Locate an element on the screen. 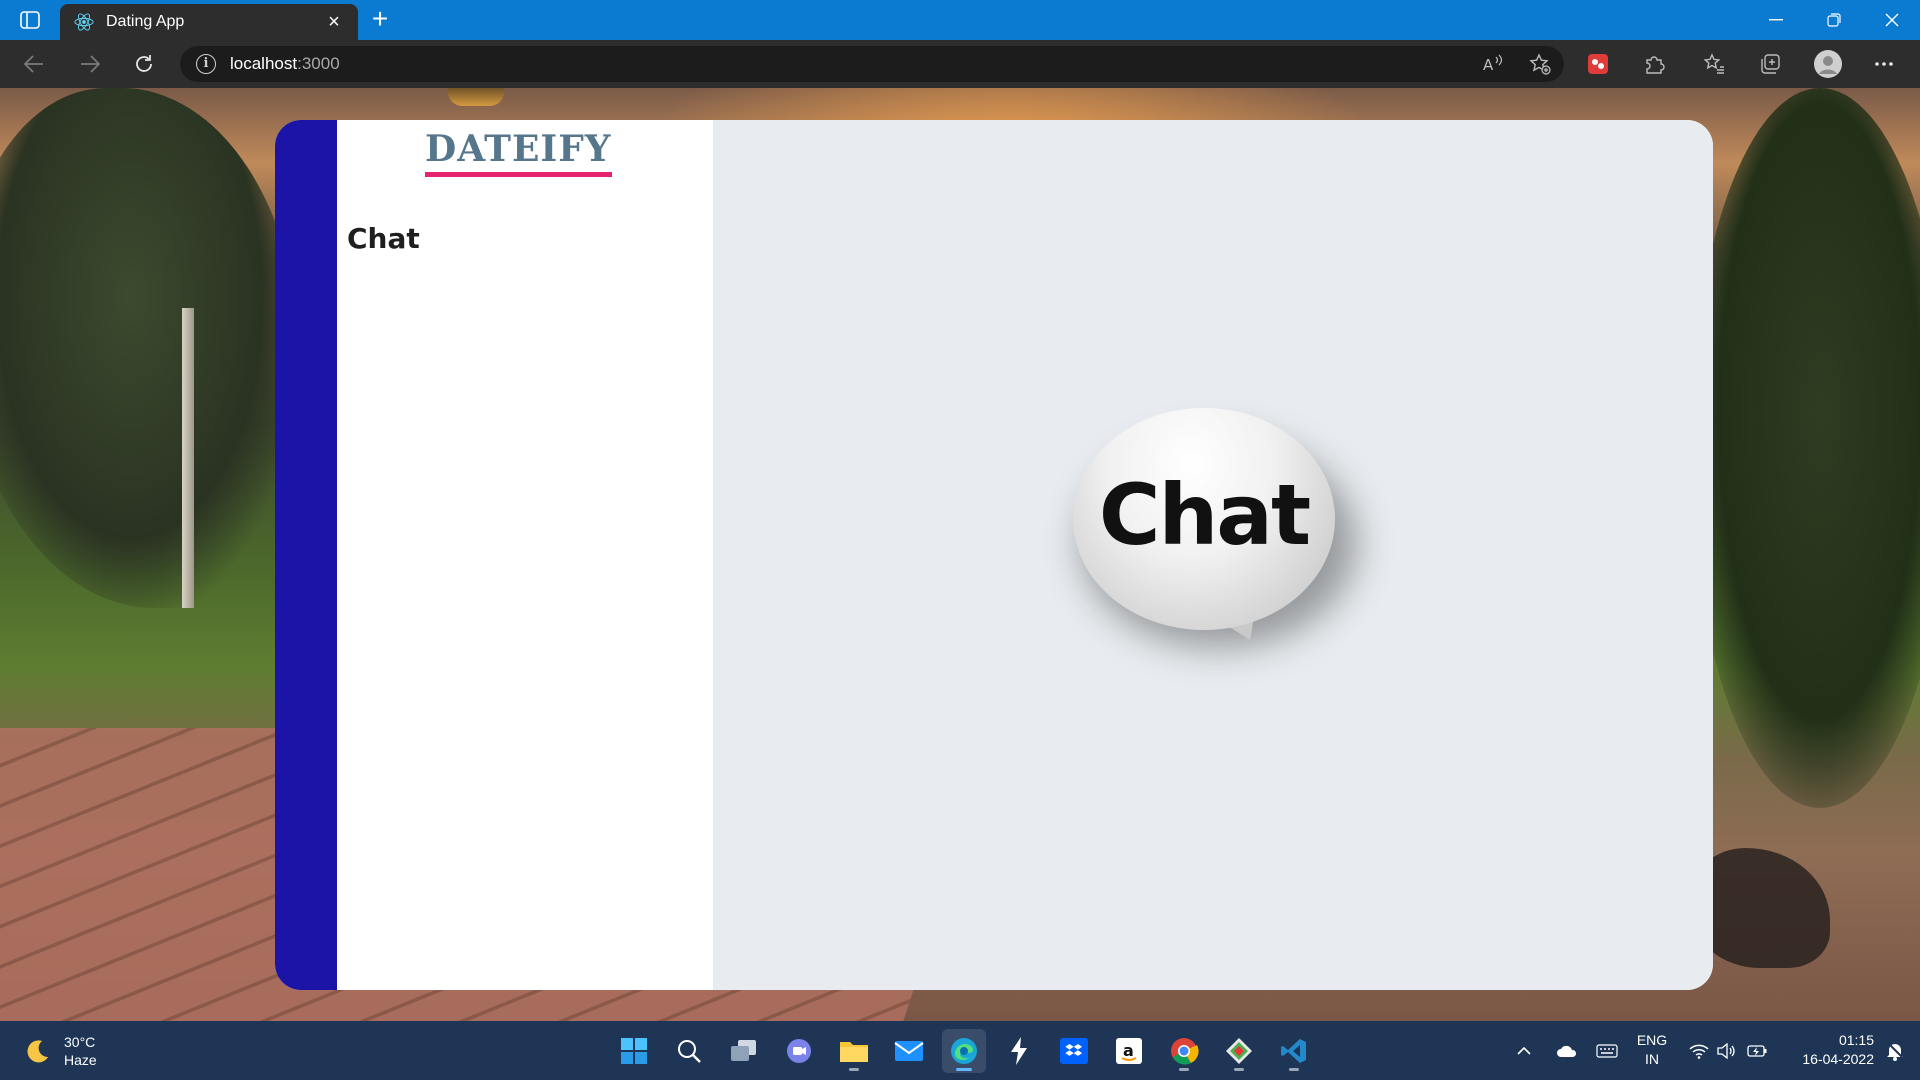 This screenshot has height=1080, width=1920. language-code: ENG is located at coordinates (1652, 1040).